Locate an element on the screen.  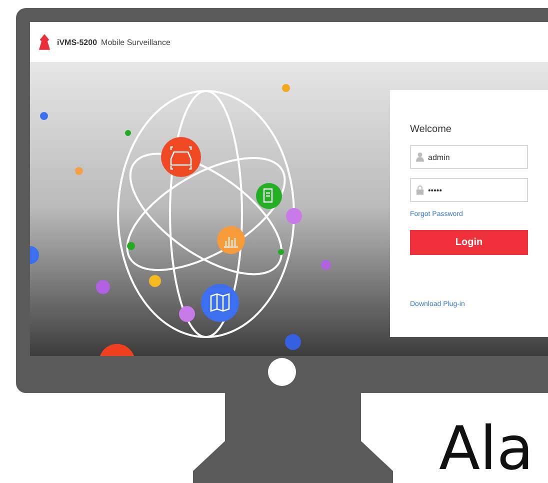
power-button-icon is located at coordinates (282, 372).